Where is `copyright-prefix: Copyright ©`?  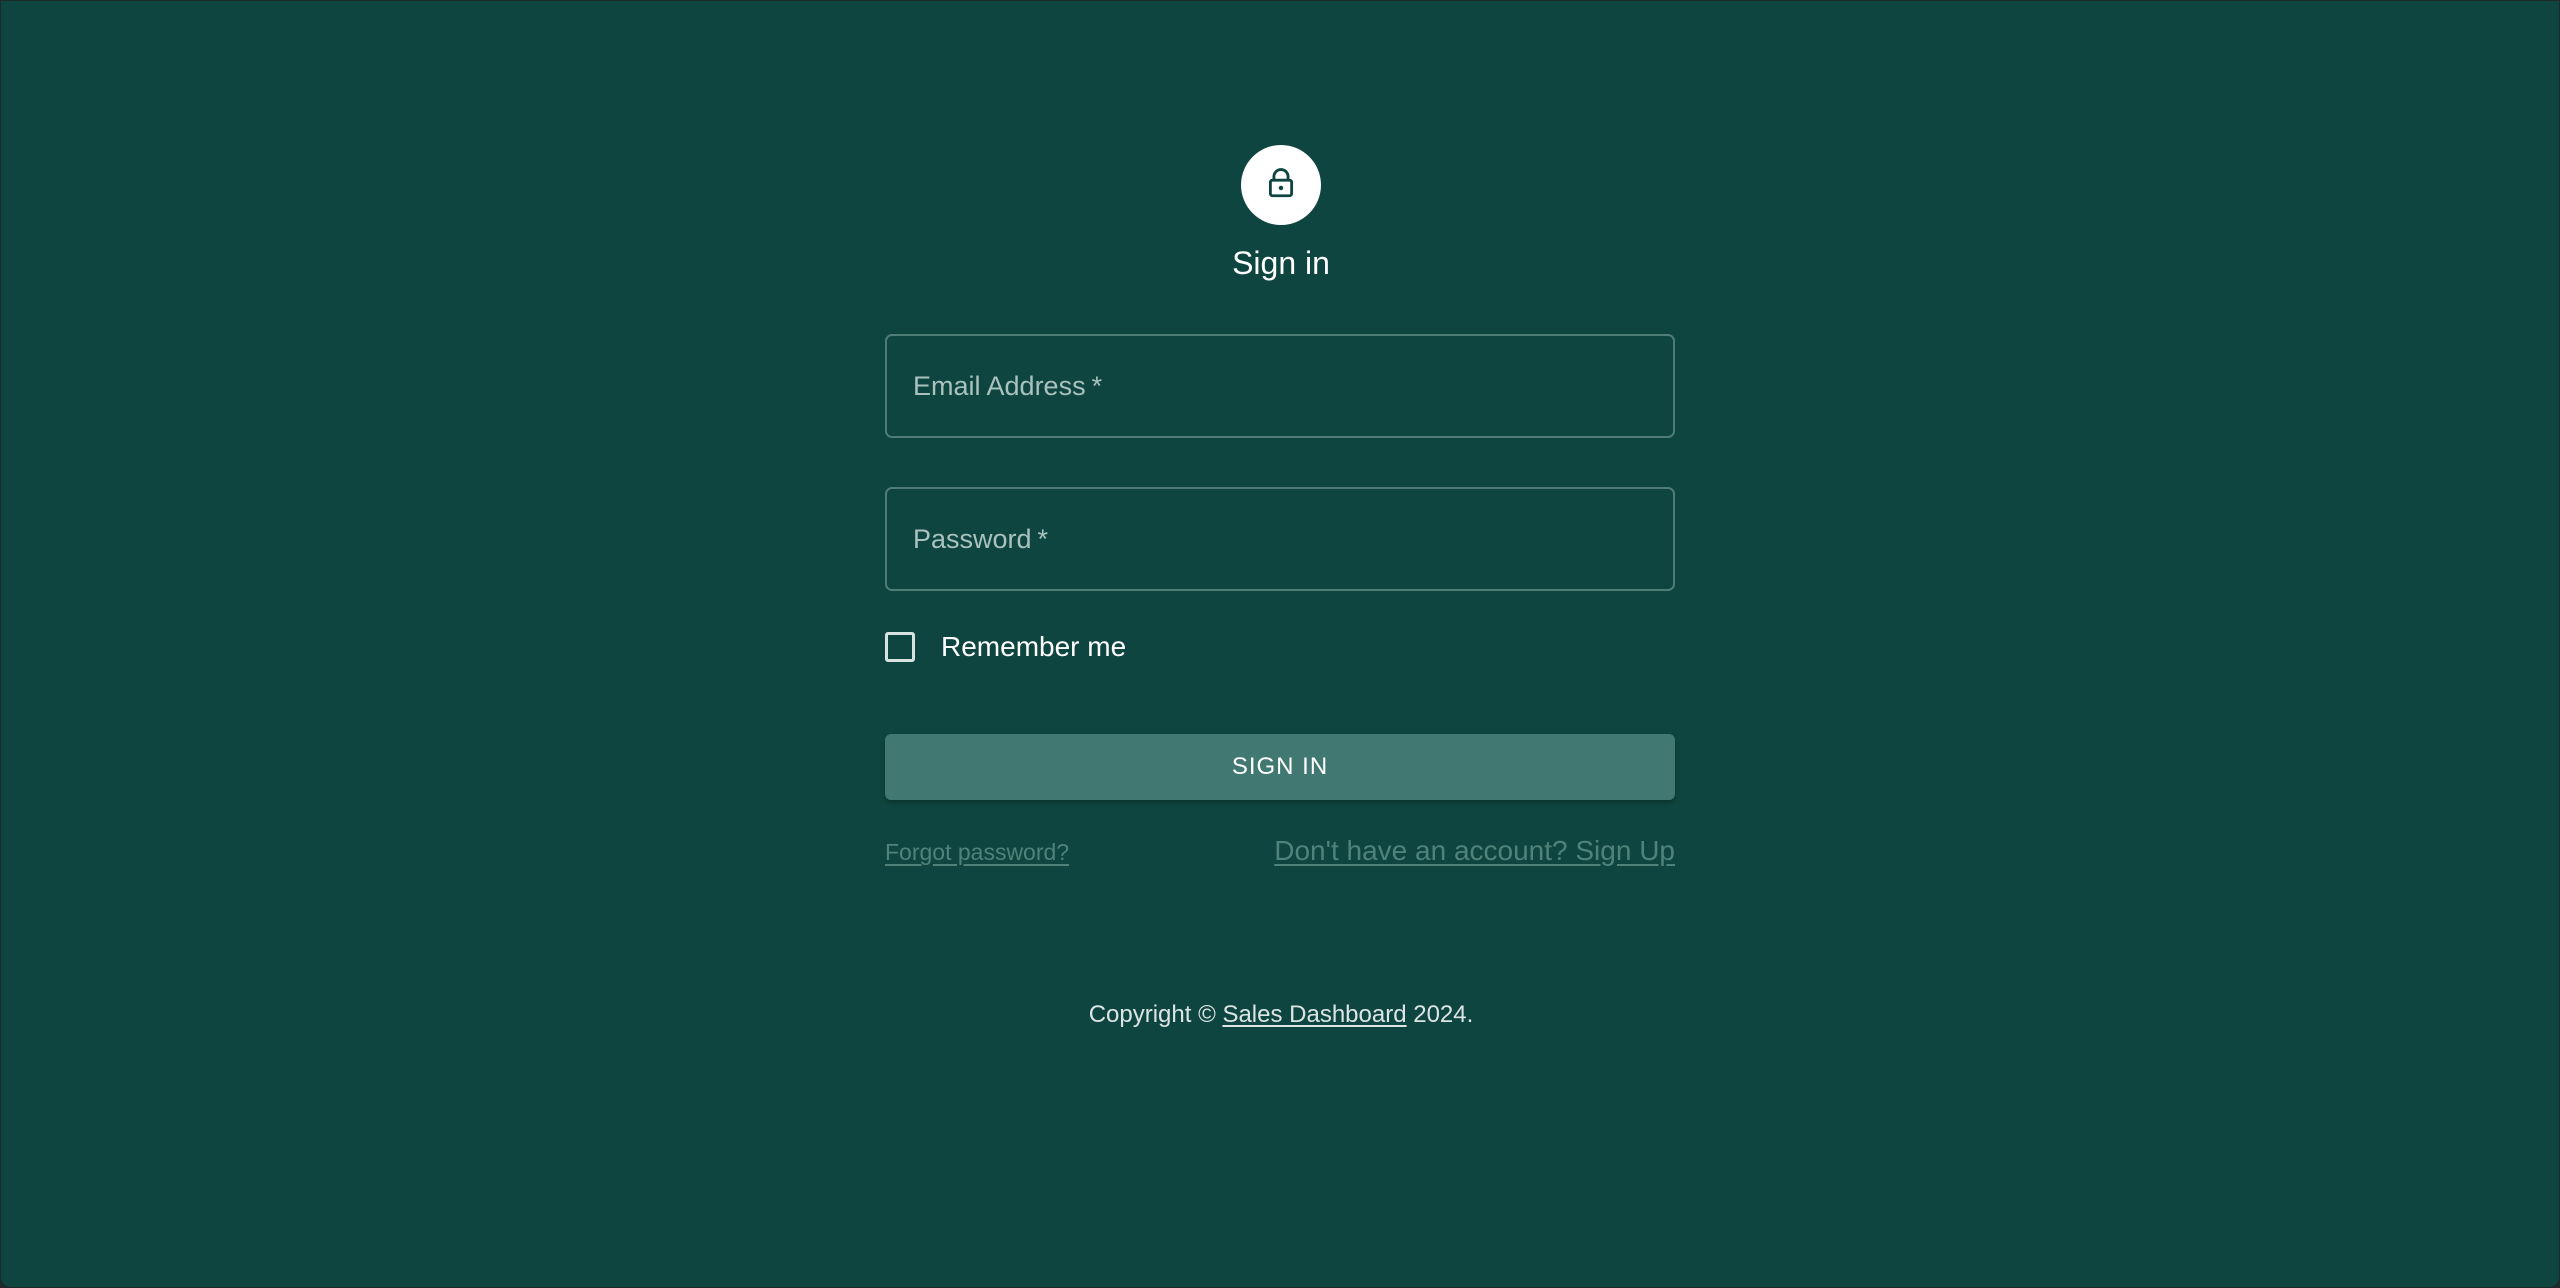 copyright-prefix: Copyright © is located at coordinates (1152, 1014).